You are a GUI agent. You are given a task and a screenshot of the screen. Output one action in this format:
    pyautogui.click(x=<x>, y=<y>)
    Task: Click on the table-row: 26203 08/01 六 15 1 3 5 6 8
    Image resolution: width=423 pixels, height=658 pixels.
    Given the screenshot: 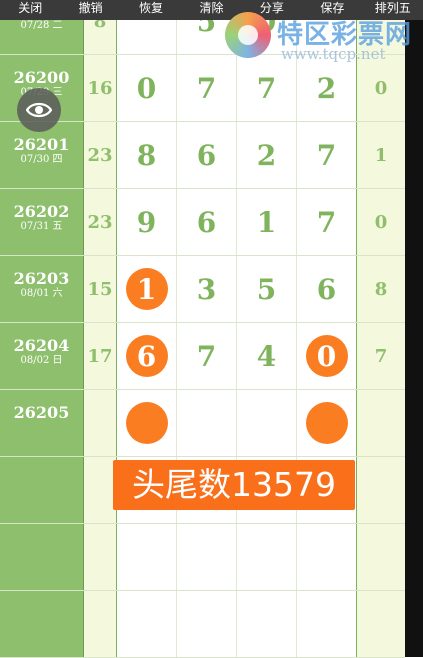 What is the action you would take?
    pyautogui.click(x=202, y=289)
    